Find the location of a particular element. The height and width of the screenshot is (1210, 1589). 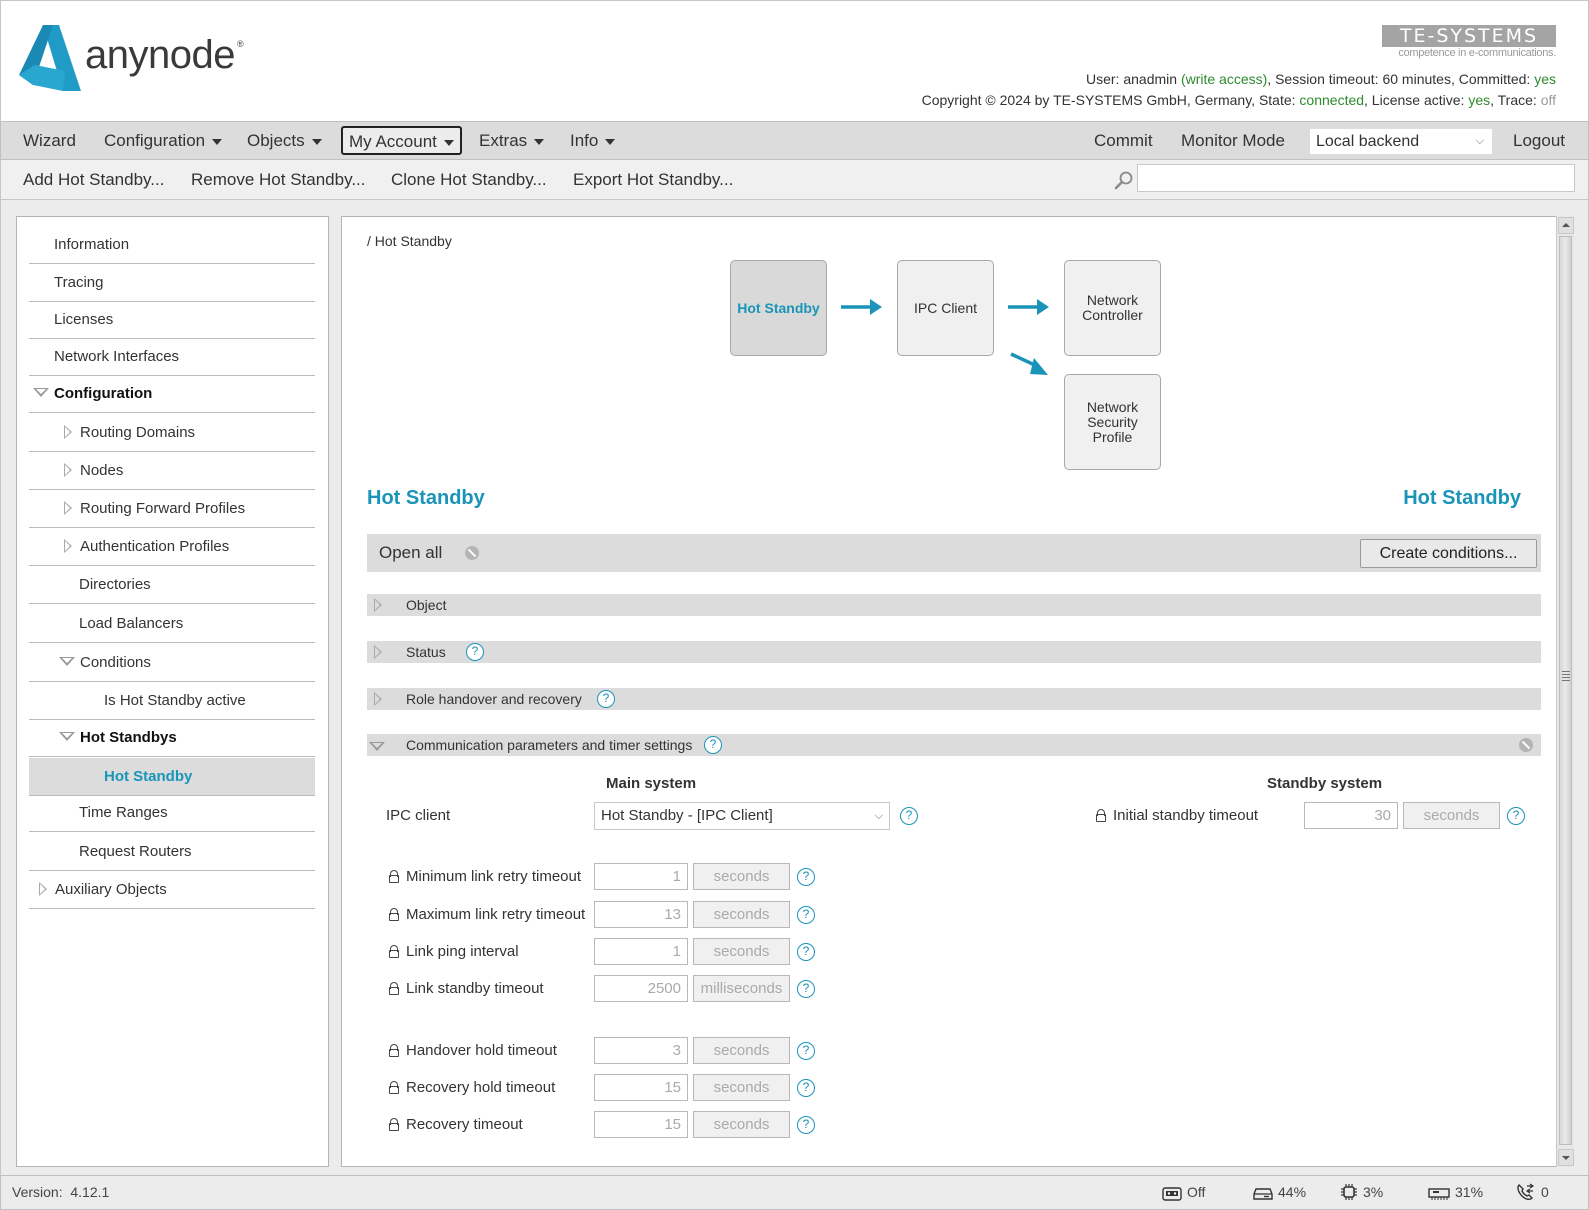

nav-load-balancers: Load Balancers is located at coordinates (172, 624).